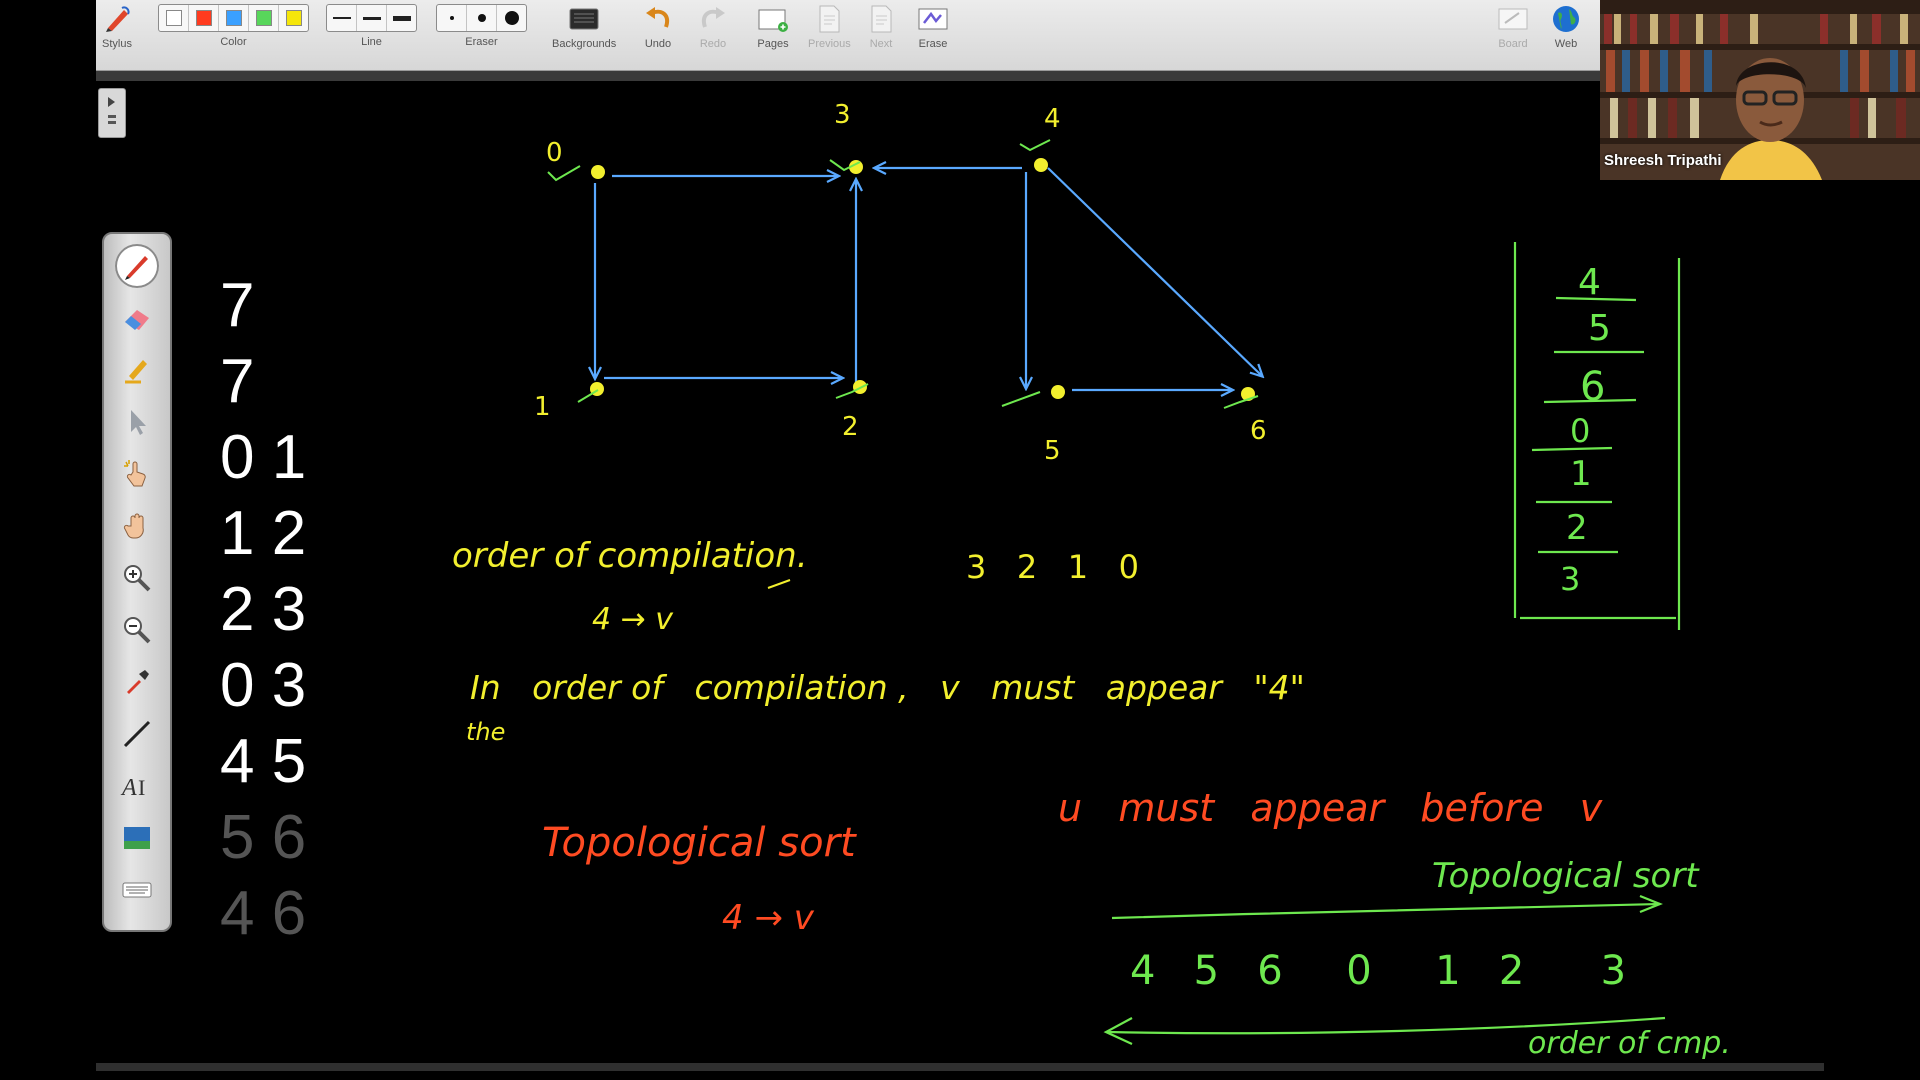  What do you see at coordinates (960, 1067) in the screenshot?
I see `bottom-divider` at bounding box center [960, 1067].